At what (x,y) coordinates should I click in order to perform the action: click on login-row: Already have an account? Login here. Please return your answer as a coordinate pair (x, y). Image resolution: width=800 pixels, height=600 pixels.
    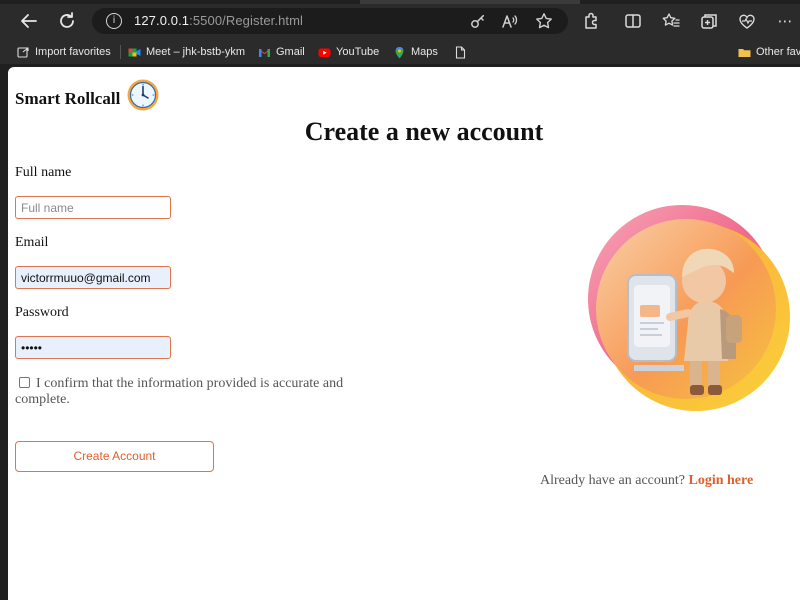
    Looking at the image, I should click on (646, 481).